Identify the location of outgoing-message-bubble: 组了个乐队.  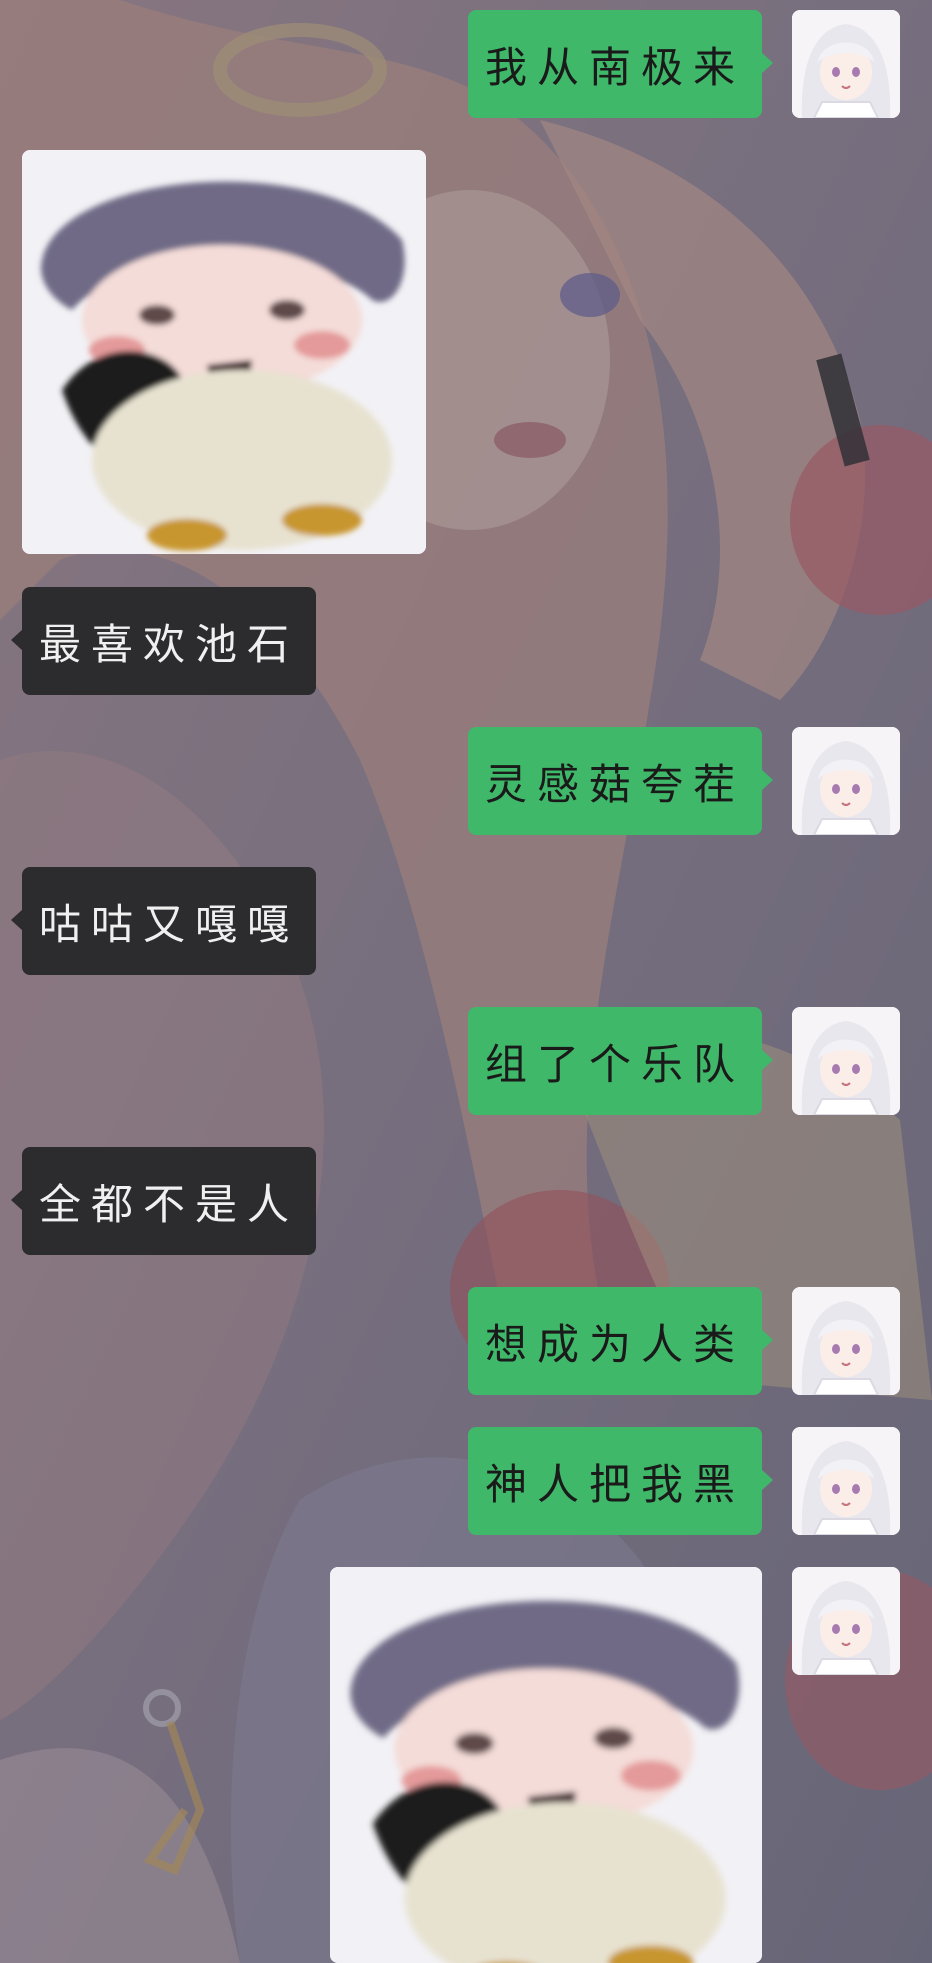
(620, 1061).